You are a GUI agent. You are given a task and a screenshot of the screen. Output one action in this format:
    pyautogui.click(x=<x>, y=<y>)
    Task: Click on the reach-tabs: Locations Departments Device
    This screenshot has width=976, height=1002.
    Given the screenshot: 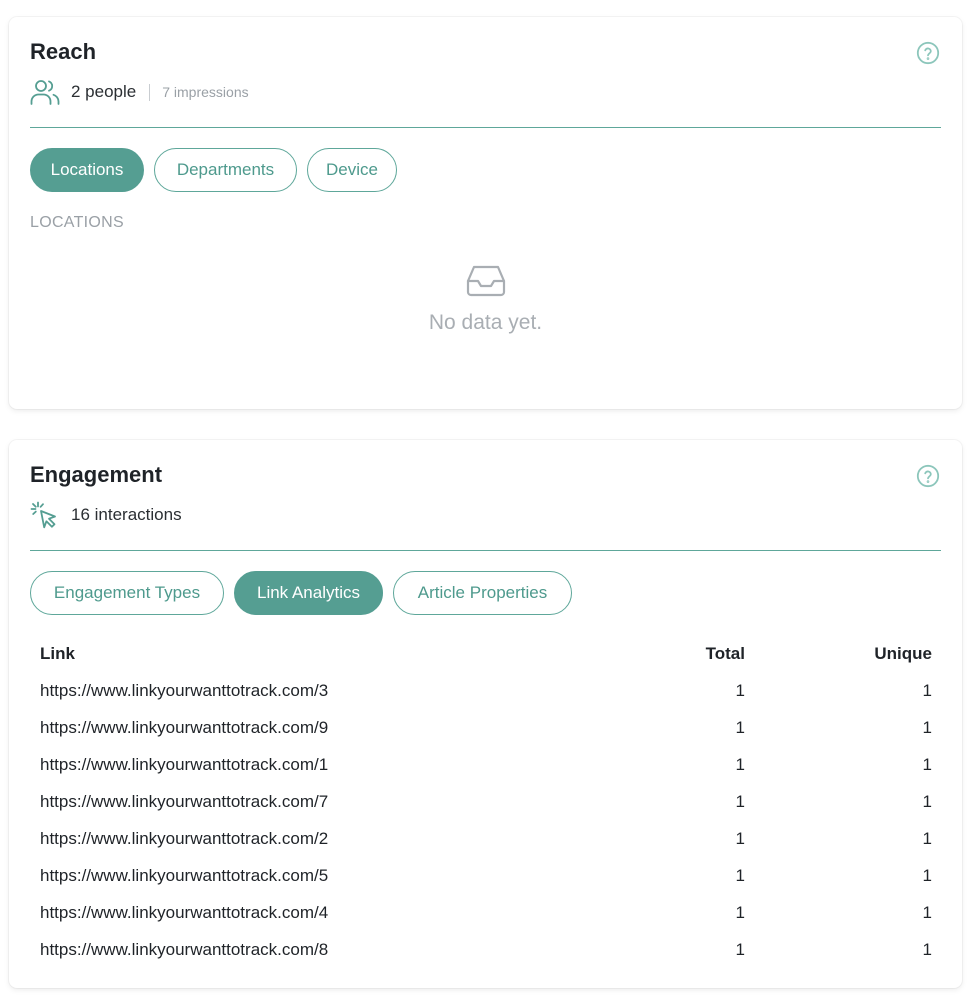 What is the action you would take?
    pyautogui.click(x=213, y=170)
    